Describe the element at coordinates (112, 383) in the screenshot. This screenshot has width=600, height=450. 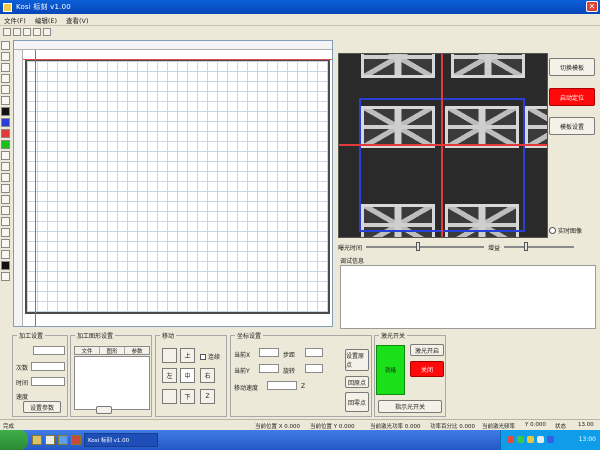
I see `pattern-list` at that location.